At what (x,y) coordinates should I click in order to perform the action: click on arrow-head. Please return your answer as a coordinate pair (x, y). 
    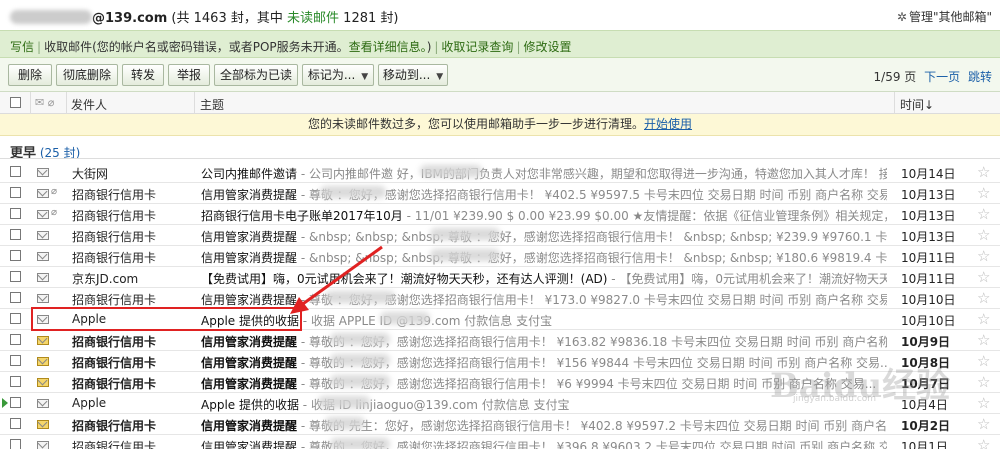
    Looking at the image, I should click on (299, 305).